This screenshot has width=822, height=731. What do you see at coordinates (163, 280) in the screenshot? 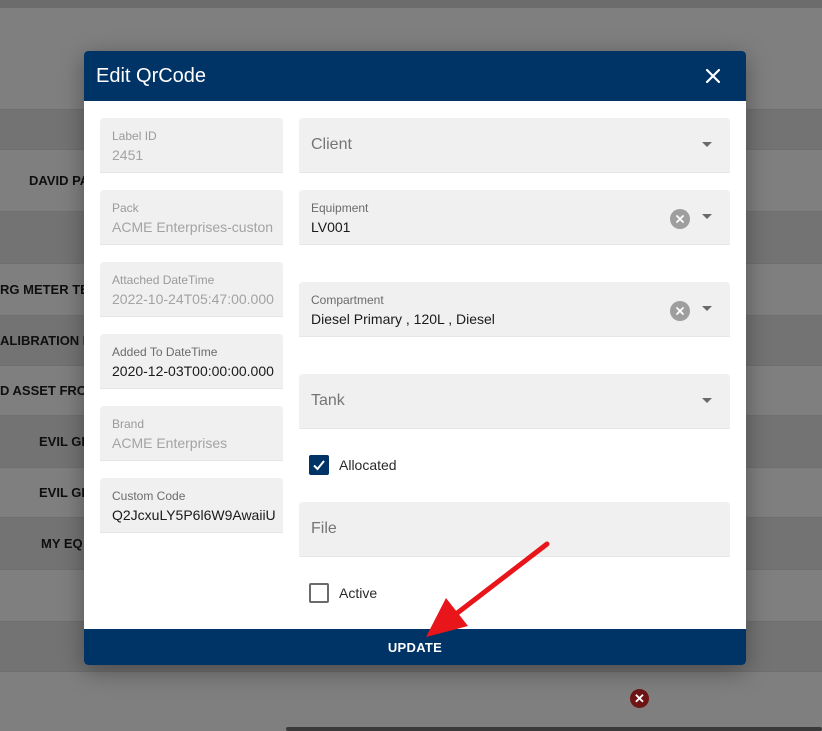
I see `field-label: Attached DateTime` at bounding box center [163, 280].